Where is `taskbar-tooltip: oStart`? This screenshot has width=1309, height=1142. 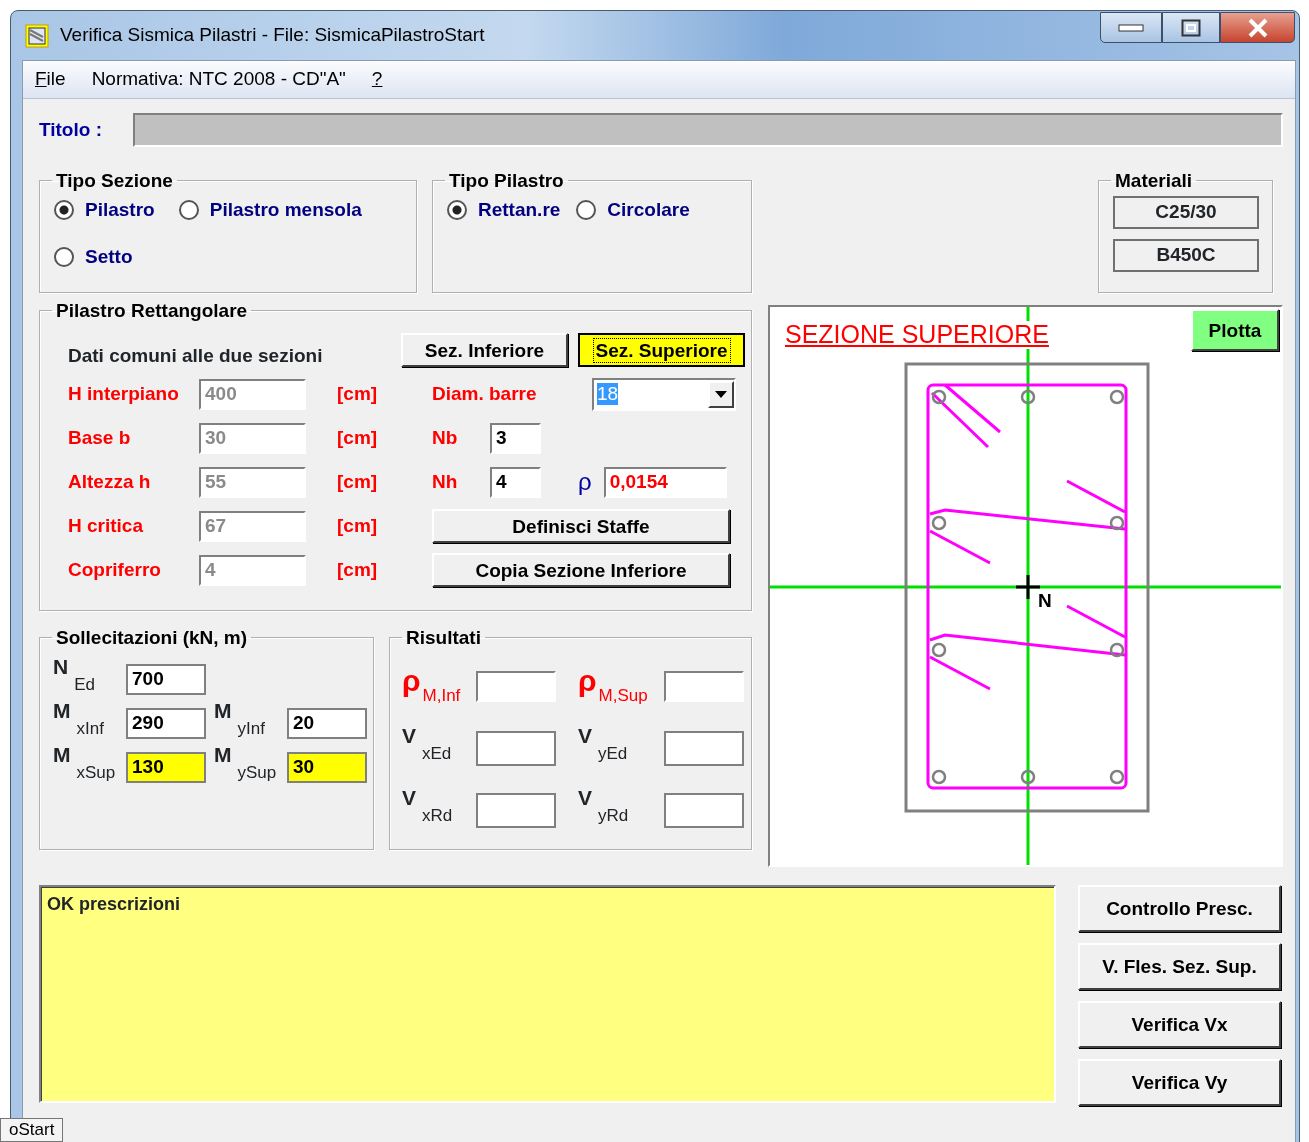
taskbar-tooltip: oStart is located at coordinates (32, 1130).